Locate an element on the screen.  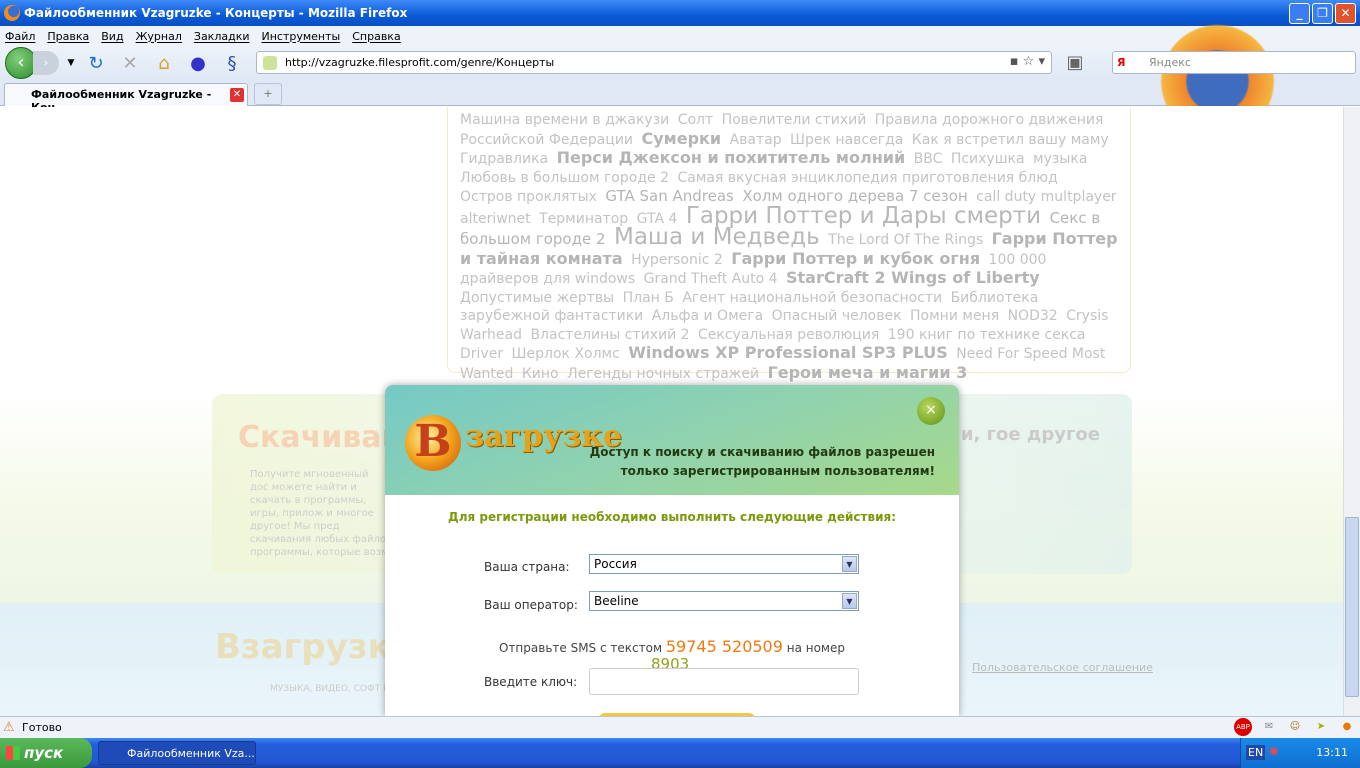
tag-link: Гарри Поттер и кубок огня is located at coordinates (855, 258).